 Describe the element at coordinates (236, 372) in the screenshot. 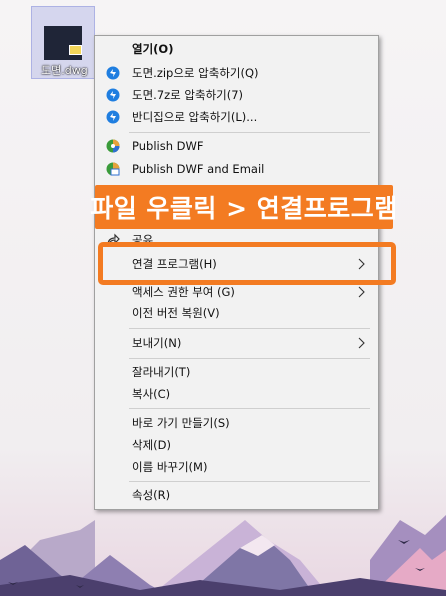

I see `menu-item-cut: 잘라내기(T)` at that location.